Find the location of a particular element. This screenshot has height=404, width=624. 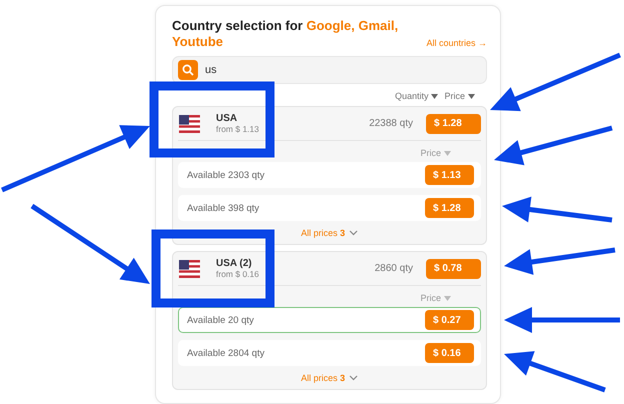

country-name: USA (2) is located at coordinates (234, 263).